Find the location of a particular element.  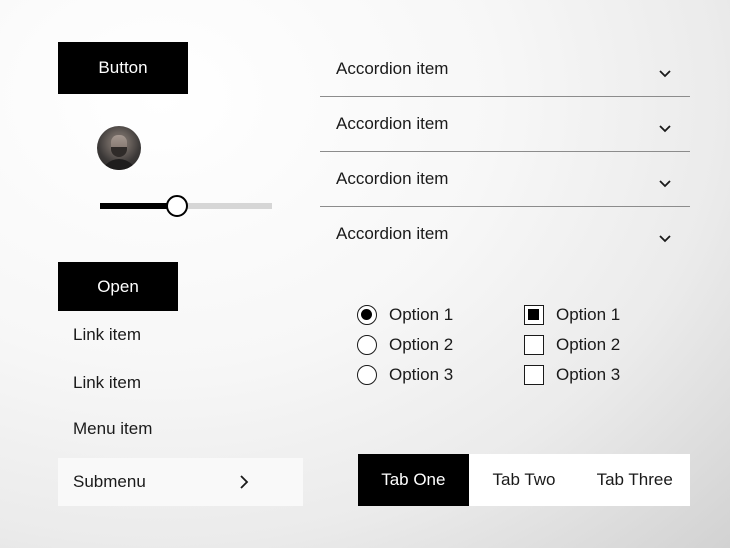

avatar-beard is located at coordinates (119, 152).